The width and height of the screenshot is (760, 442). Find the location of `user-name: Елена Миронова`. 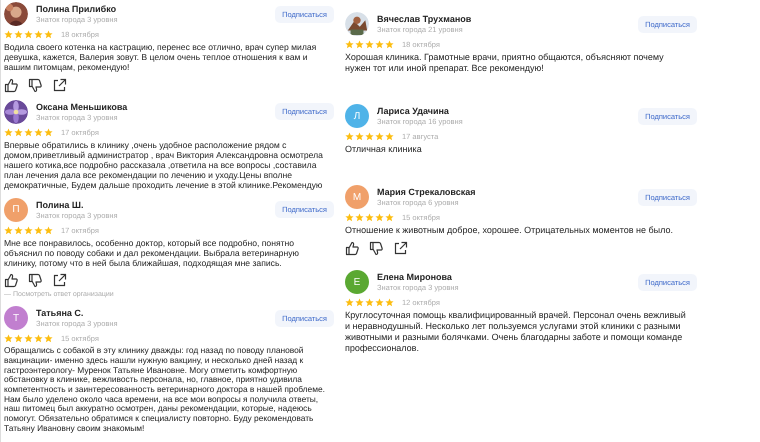

user-name: Елена Миронова is located at coordinates (415, 277).